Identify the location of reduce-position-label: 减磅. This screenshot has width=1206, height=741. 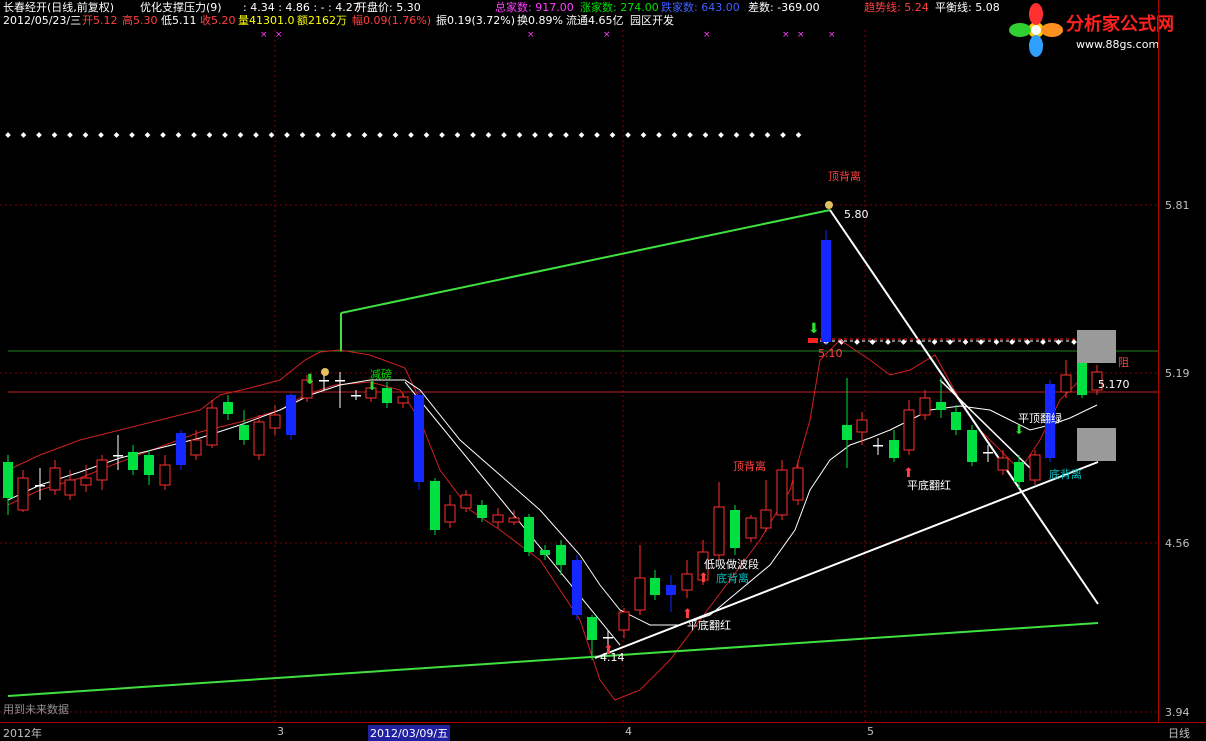
(381, 374).